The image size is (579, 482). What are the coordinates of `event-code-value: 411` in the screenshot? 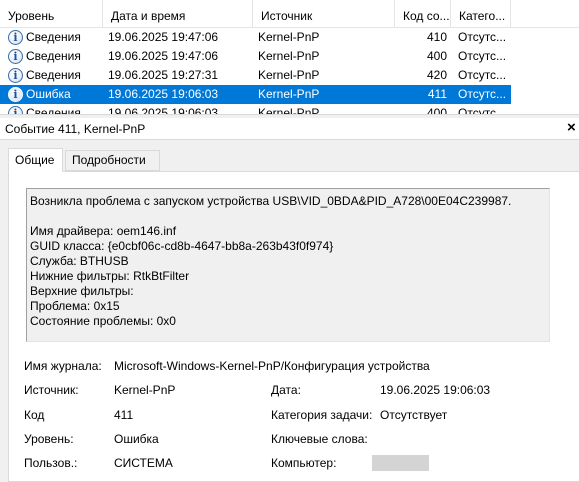 It's located at (124, 415).